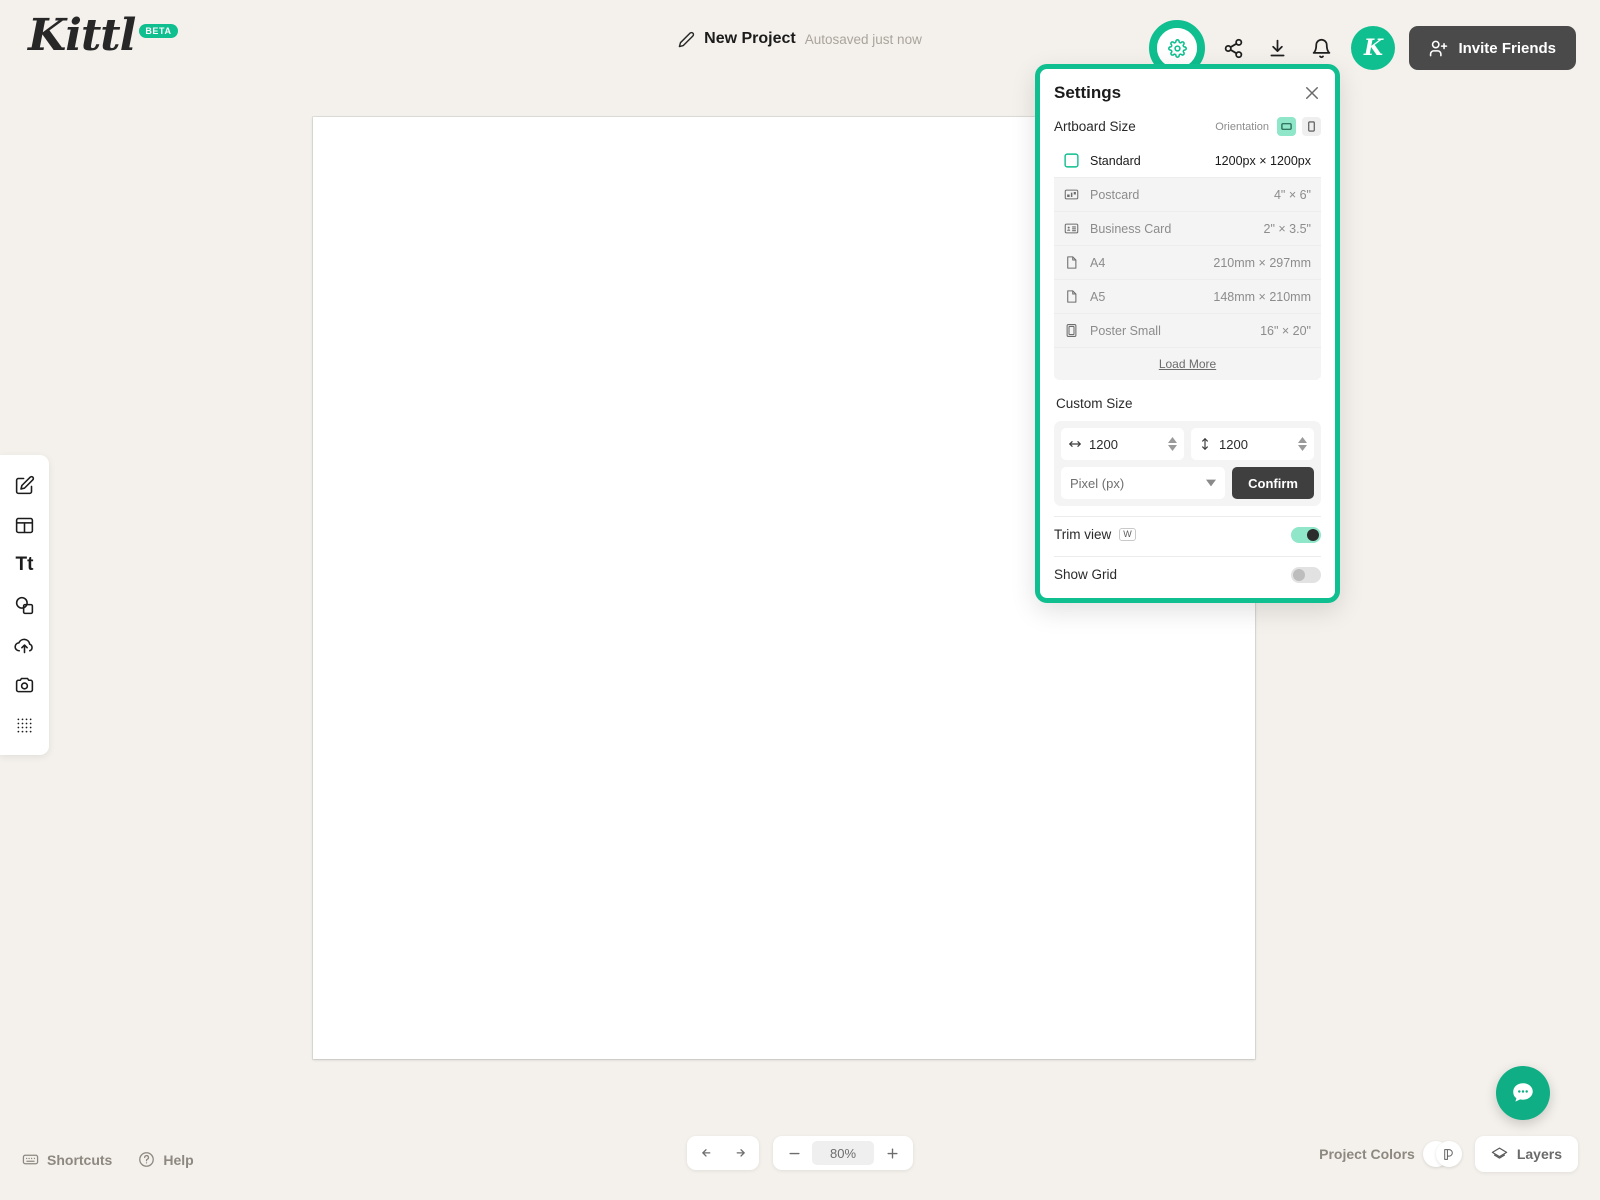 The image size is (1600, 1200). What do you see at coordinates (1262, 296) in the screenshot?
I see `size-option-dim: 148mm × 210mm` at bounding box center [1262, 296].